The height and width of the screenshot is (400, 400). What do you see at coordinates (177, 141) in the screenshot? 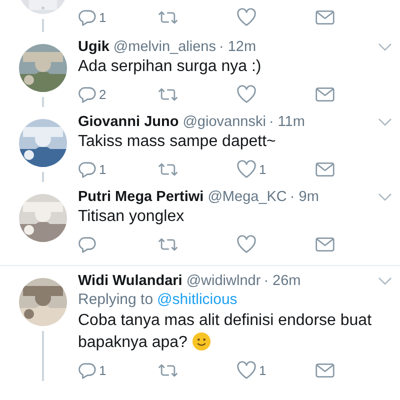
I see `tweet-text: Takiss mass sampe dapett~` at bounding box center [177, 141].